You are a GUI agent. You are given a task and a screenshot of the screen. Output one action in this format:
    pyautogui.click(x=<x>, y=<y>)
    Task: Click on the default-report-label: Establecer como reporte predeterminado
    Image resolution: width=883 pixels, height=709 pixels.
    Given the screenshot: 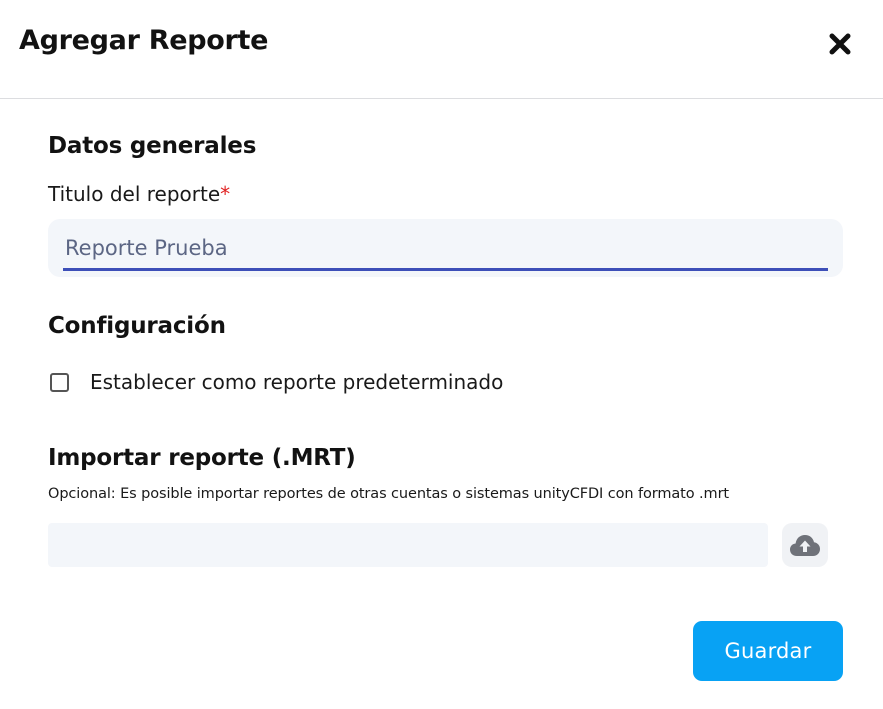 What is the action you would take?
    pyautogui.click(x=297, y=382)
    